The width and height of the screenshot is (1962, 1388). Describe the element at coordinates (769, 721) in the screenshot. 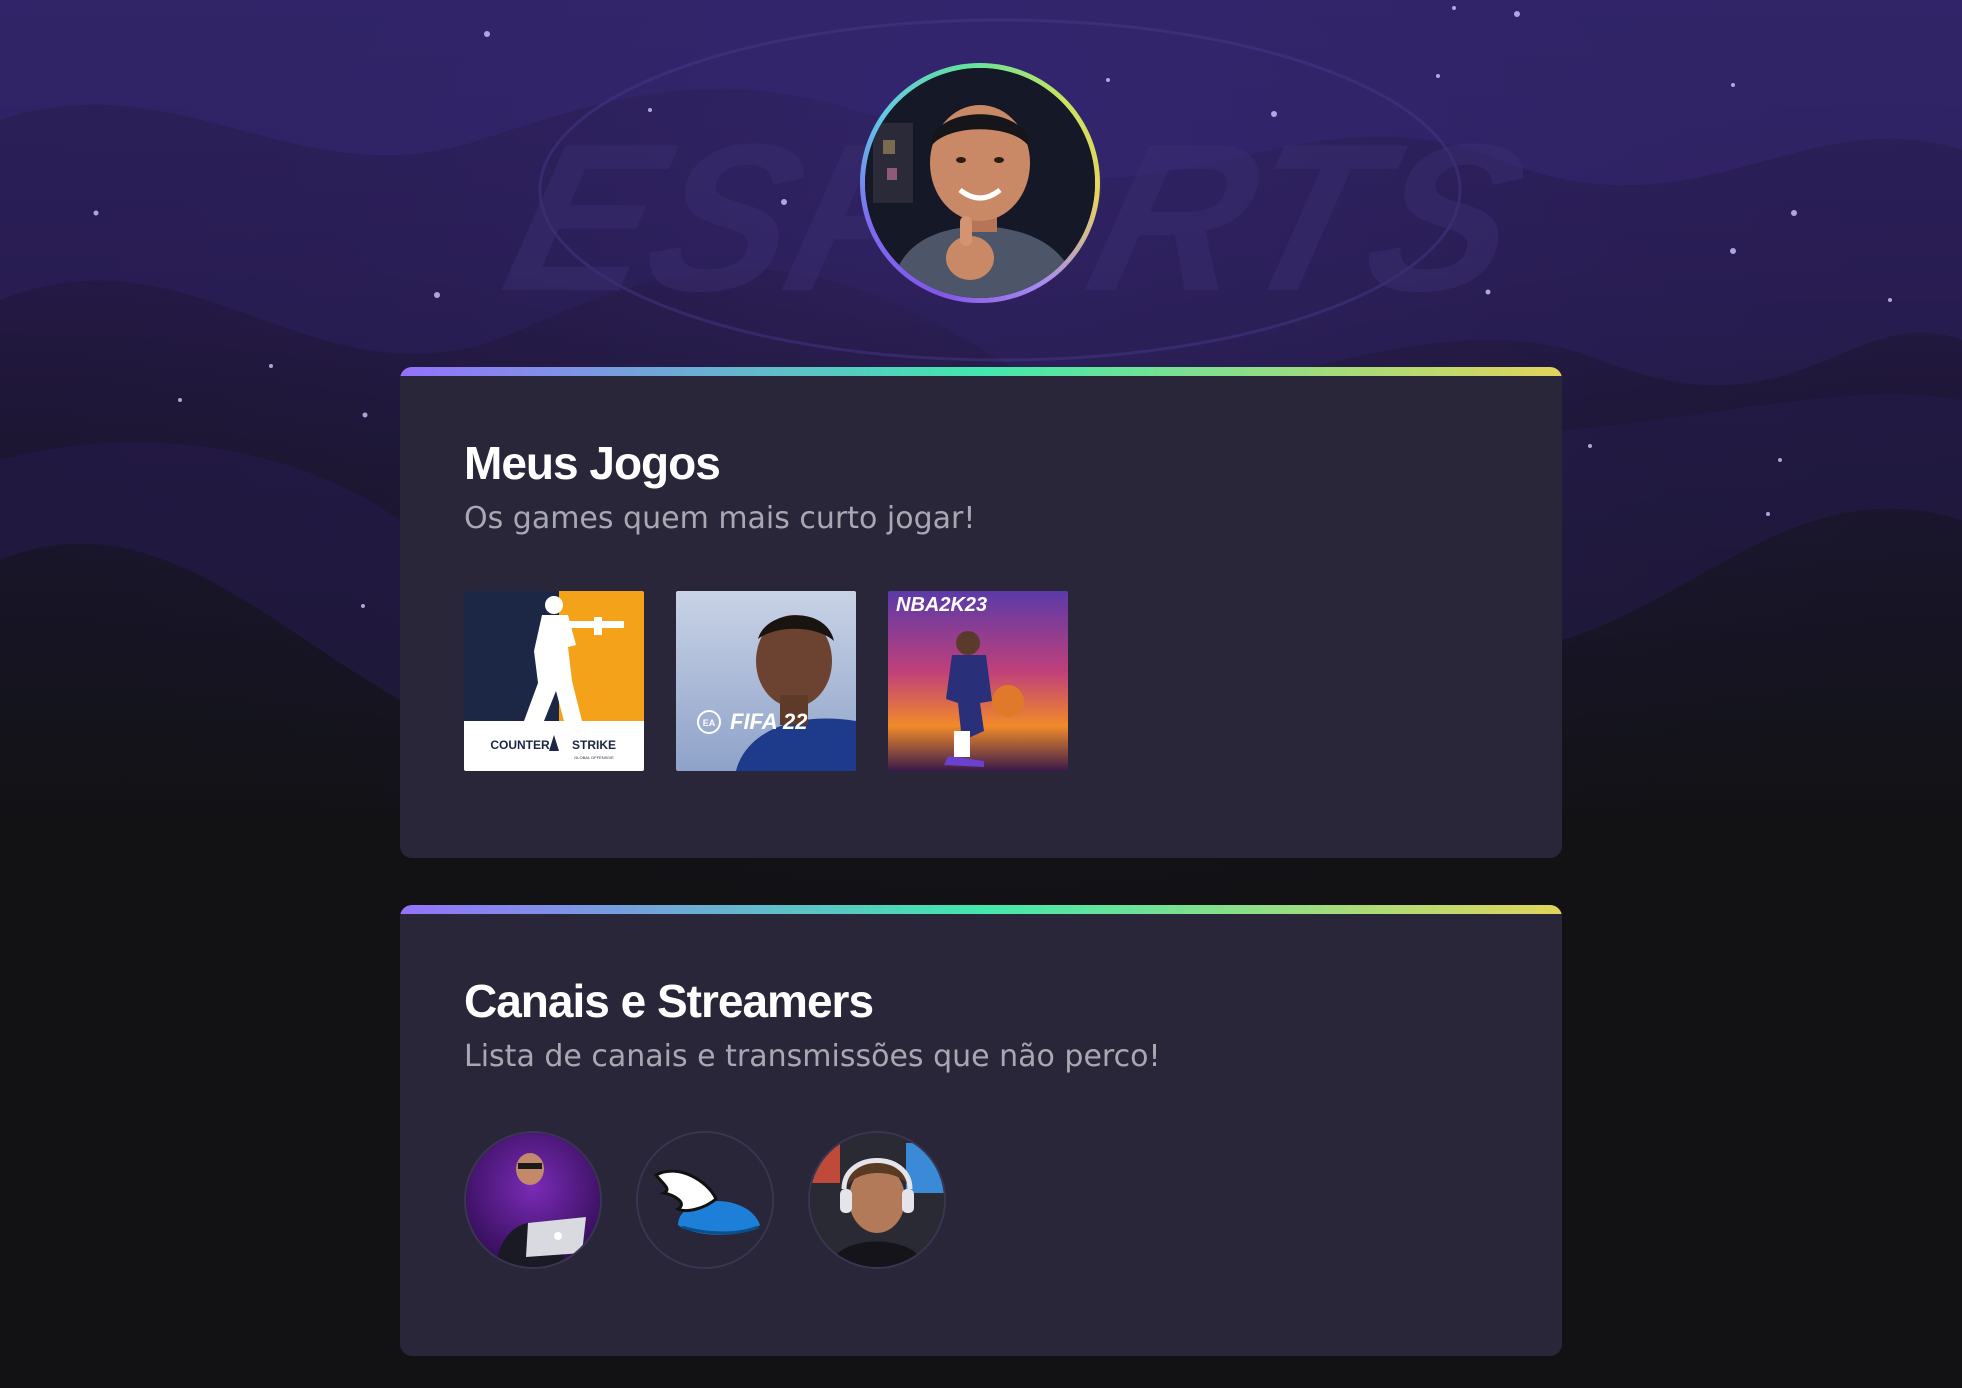

I see `svg-text: FIFA 22` at that location.